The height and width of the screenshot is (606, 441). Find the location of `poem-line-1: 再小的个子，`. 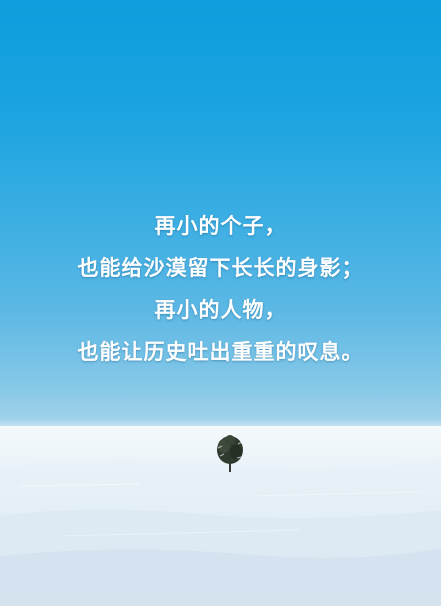

poem-line-1: 再小的个子， is located at coordinates (220, 225).